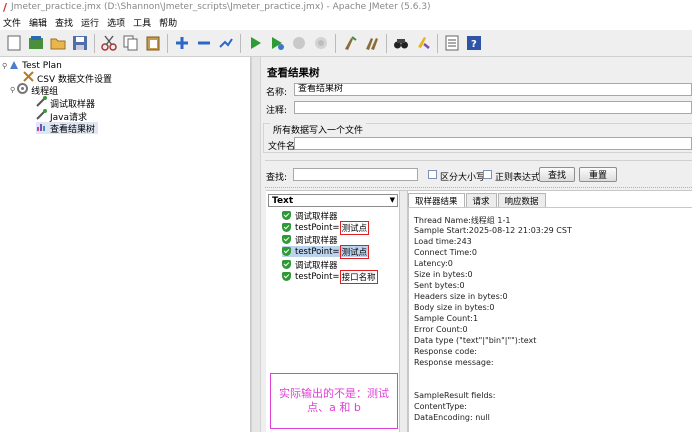  I want to click on renderer-select: Text ▼, so click(333, 200).